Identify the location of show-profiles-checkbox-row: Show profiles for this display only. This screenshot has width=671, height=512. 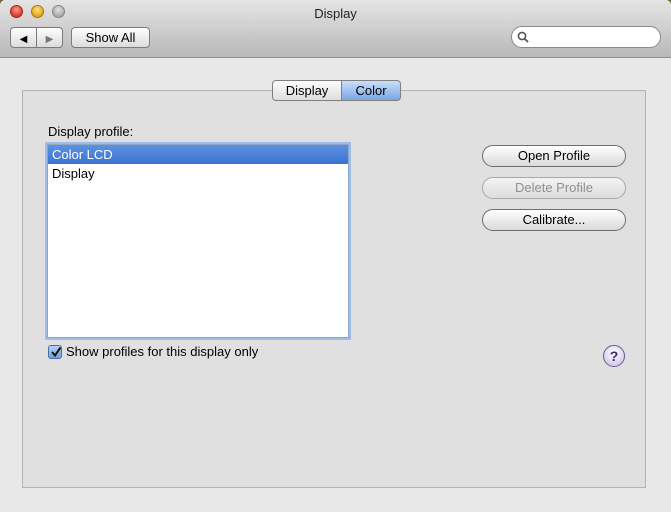
(153, 351).